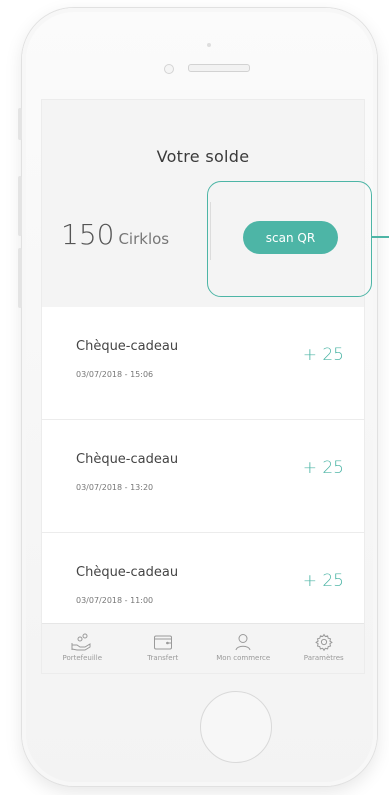  I want to click on nav-item-portefeuille: Portefeuille, so click(82, 648).